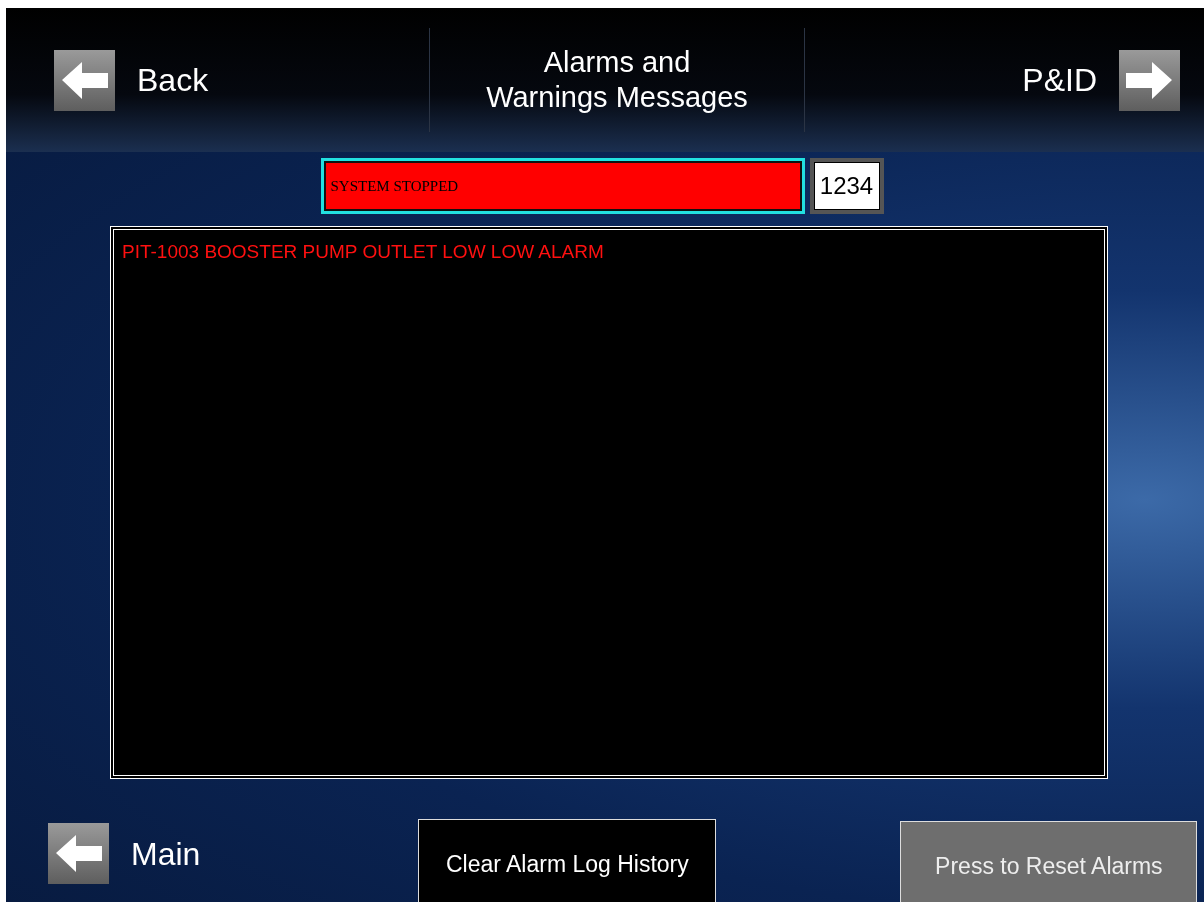  Describe the element at coordinates (131, 80) in the screenshot. I see `back-button: Back` at that location.